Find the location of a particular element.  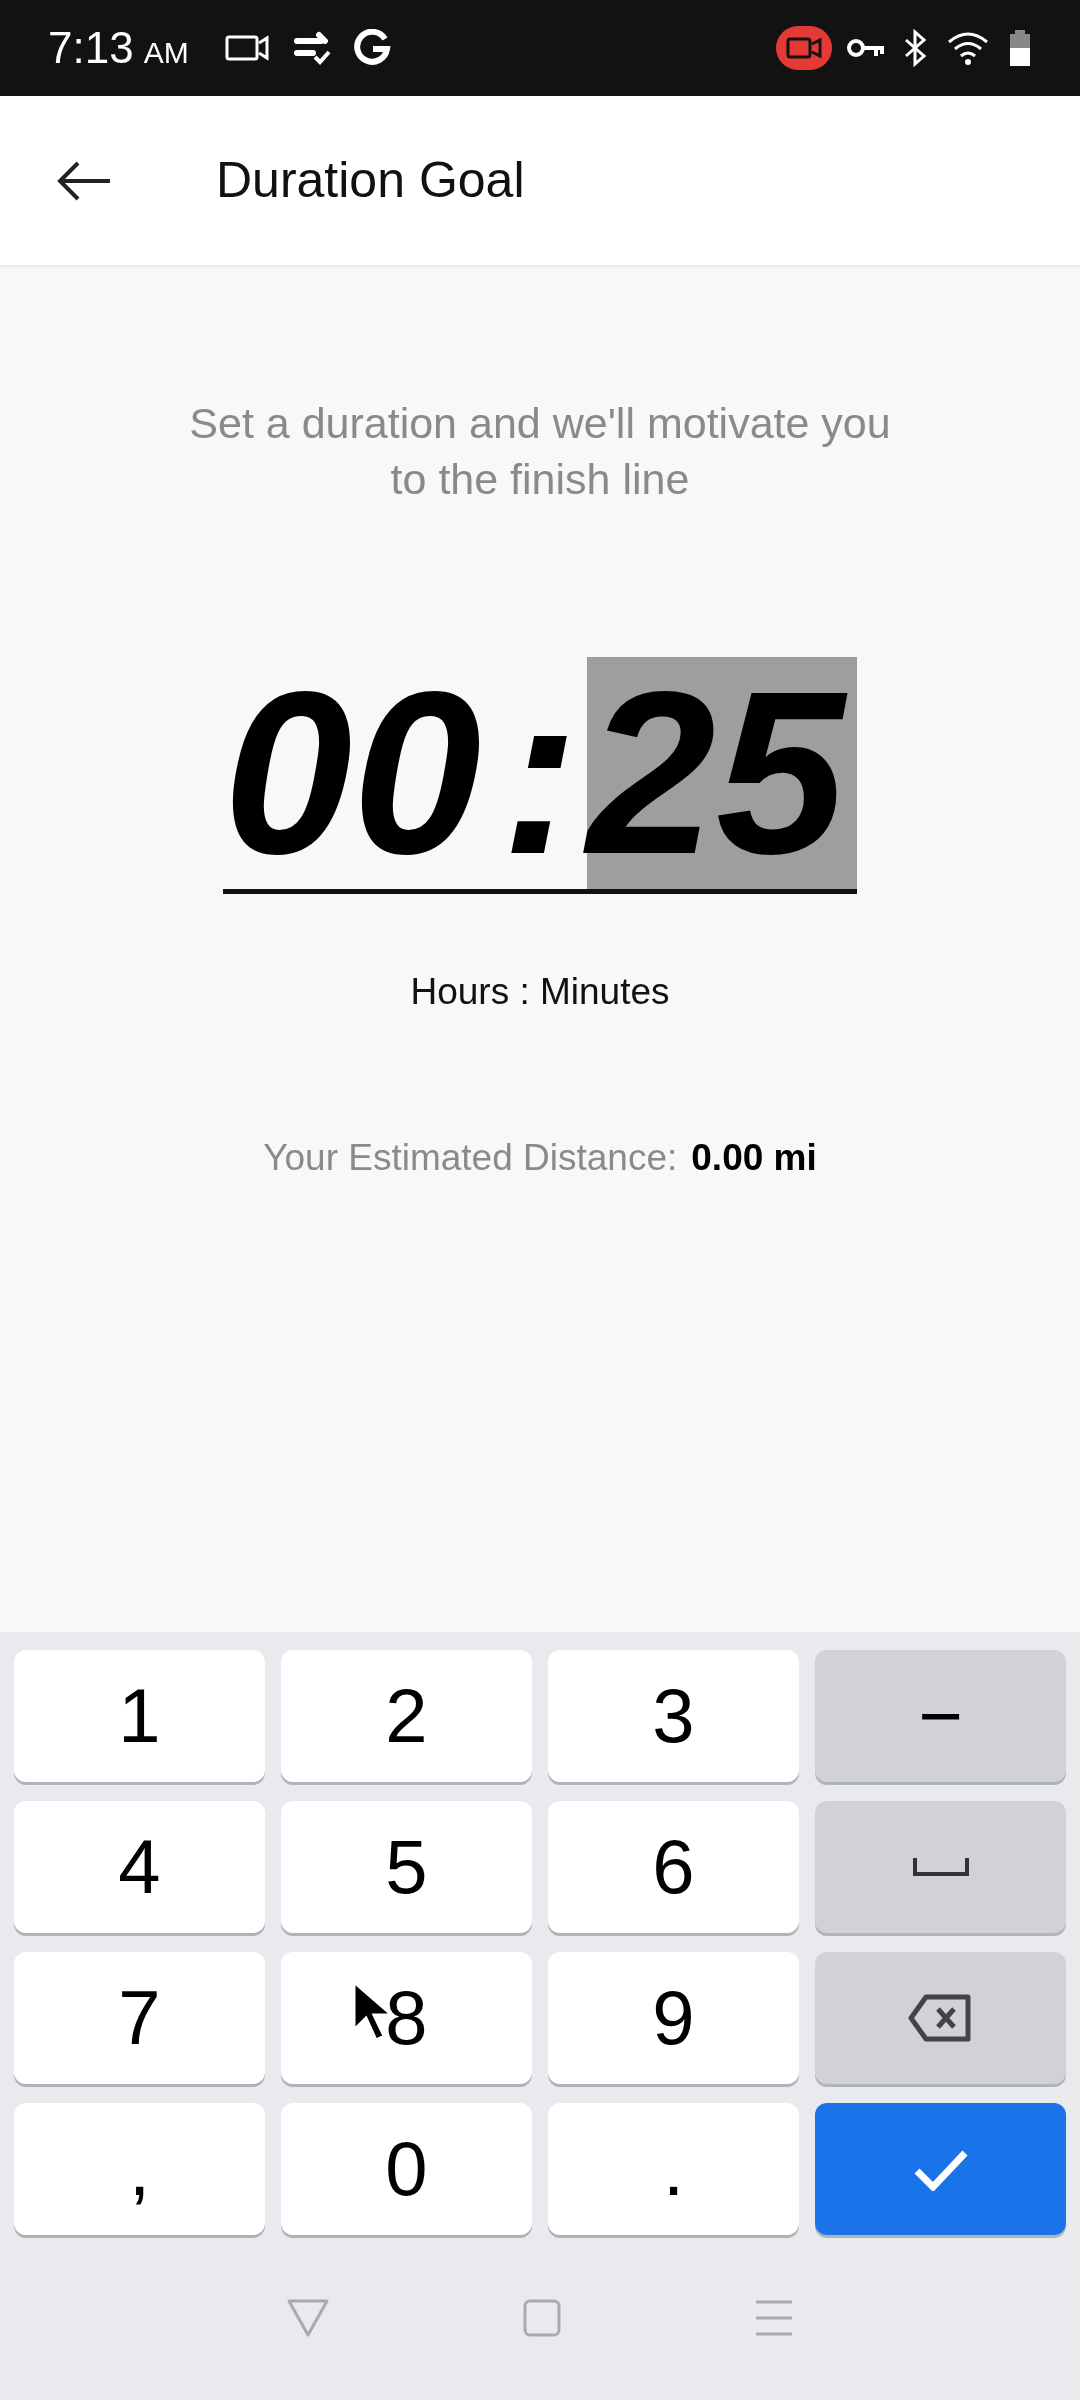

back-nav-icon is located at coordinates (308, 2317).